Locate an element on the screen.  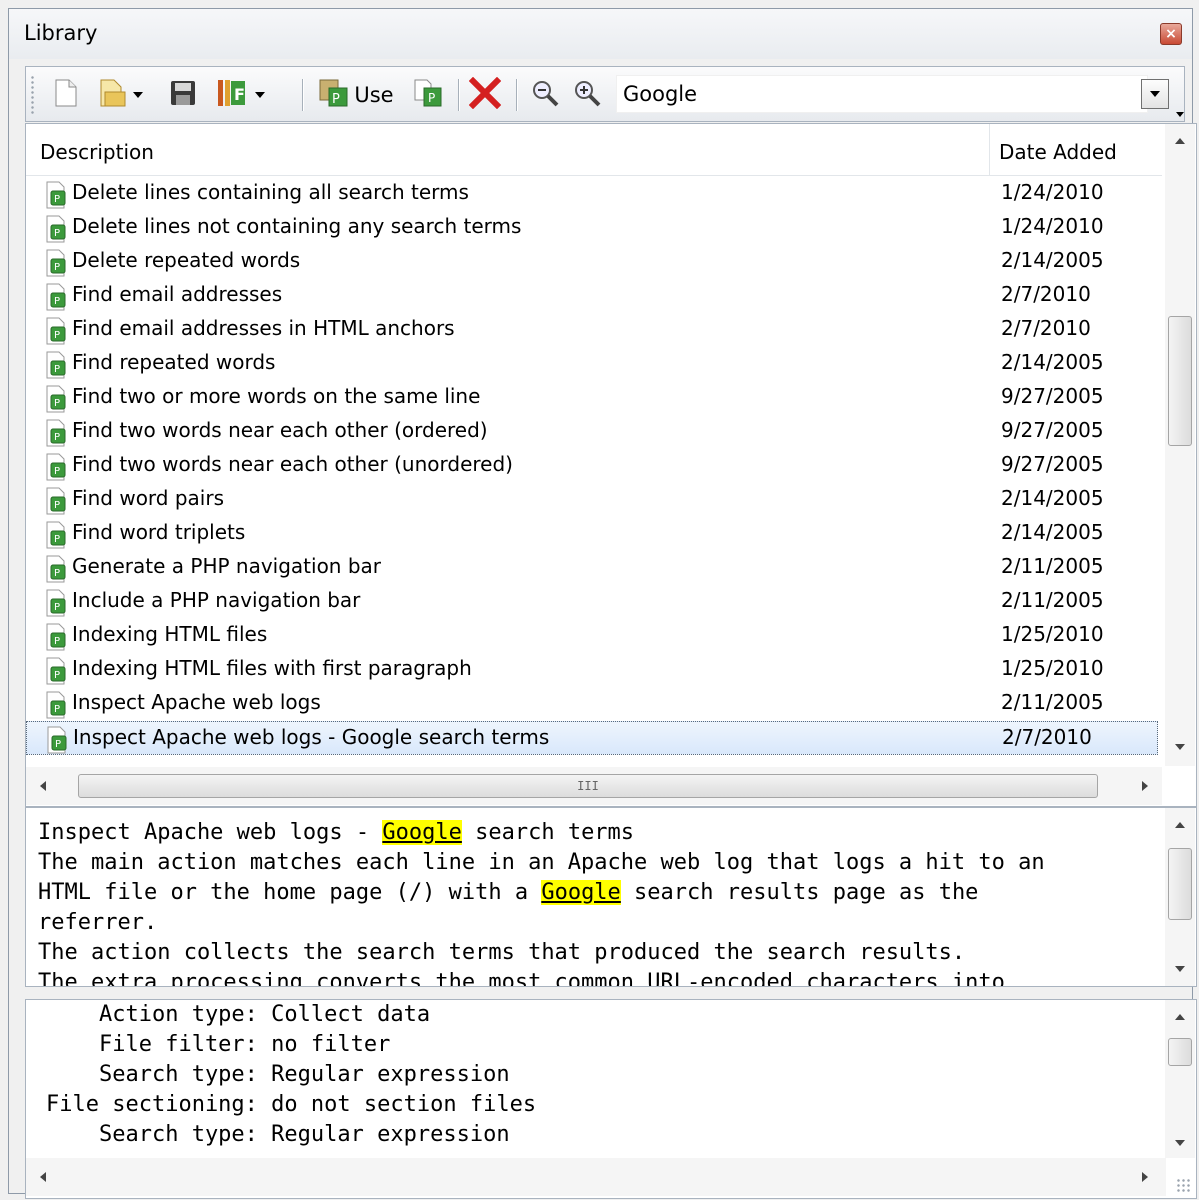
list-item-description: Find two words near each other (ordered) is located at coordinates (280, 430).